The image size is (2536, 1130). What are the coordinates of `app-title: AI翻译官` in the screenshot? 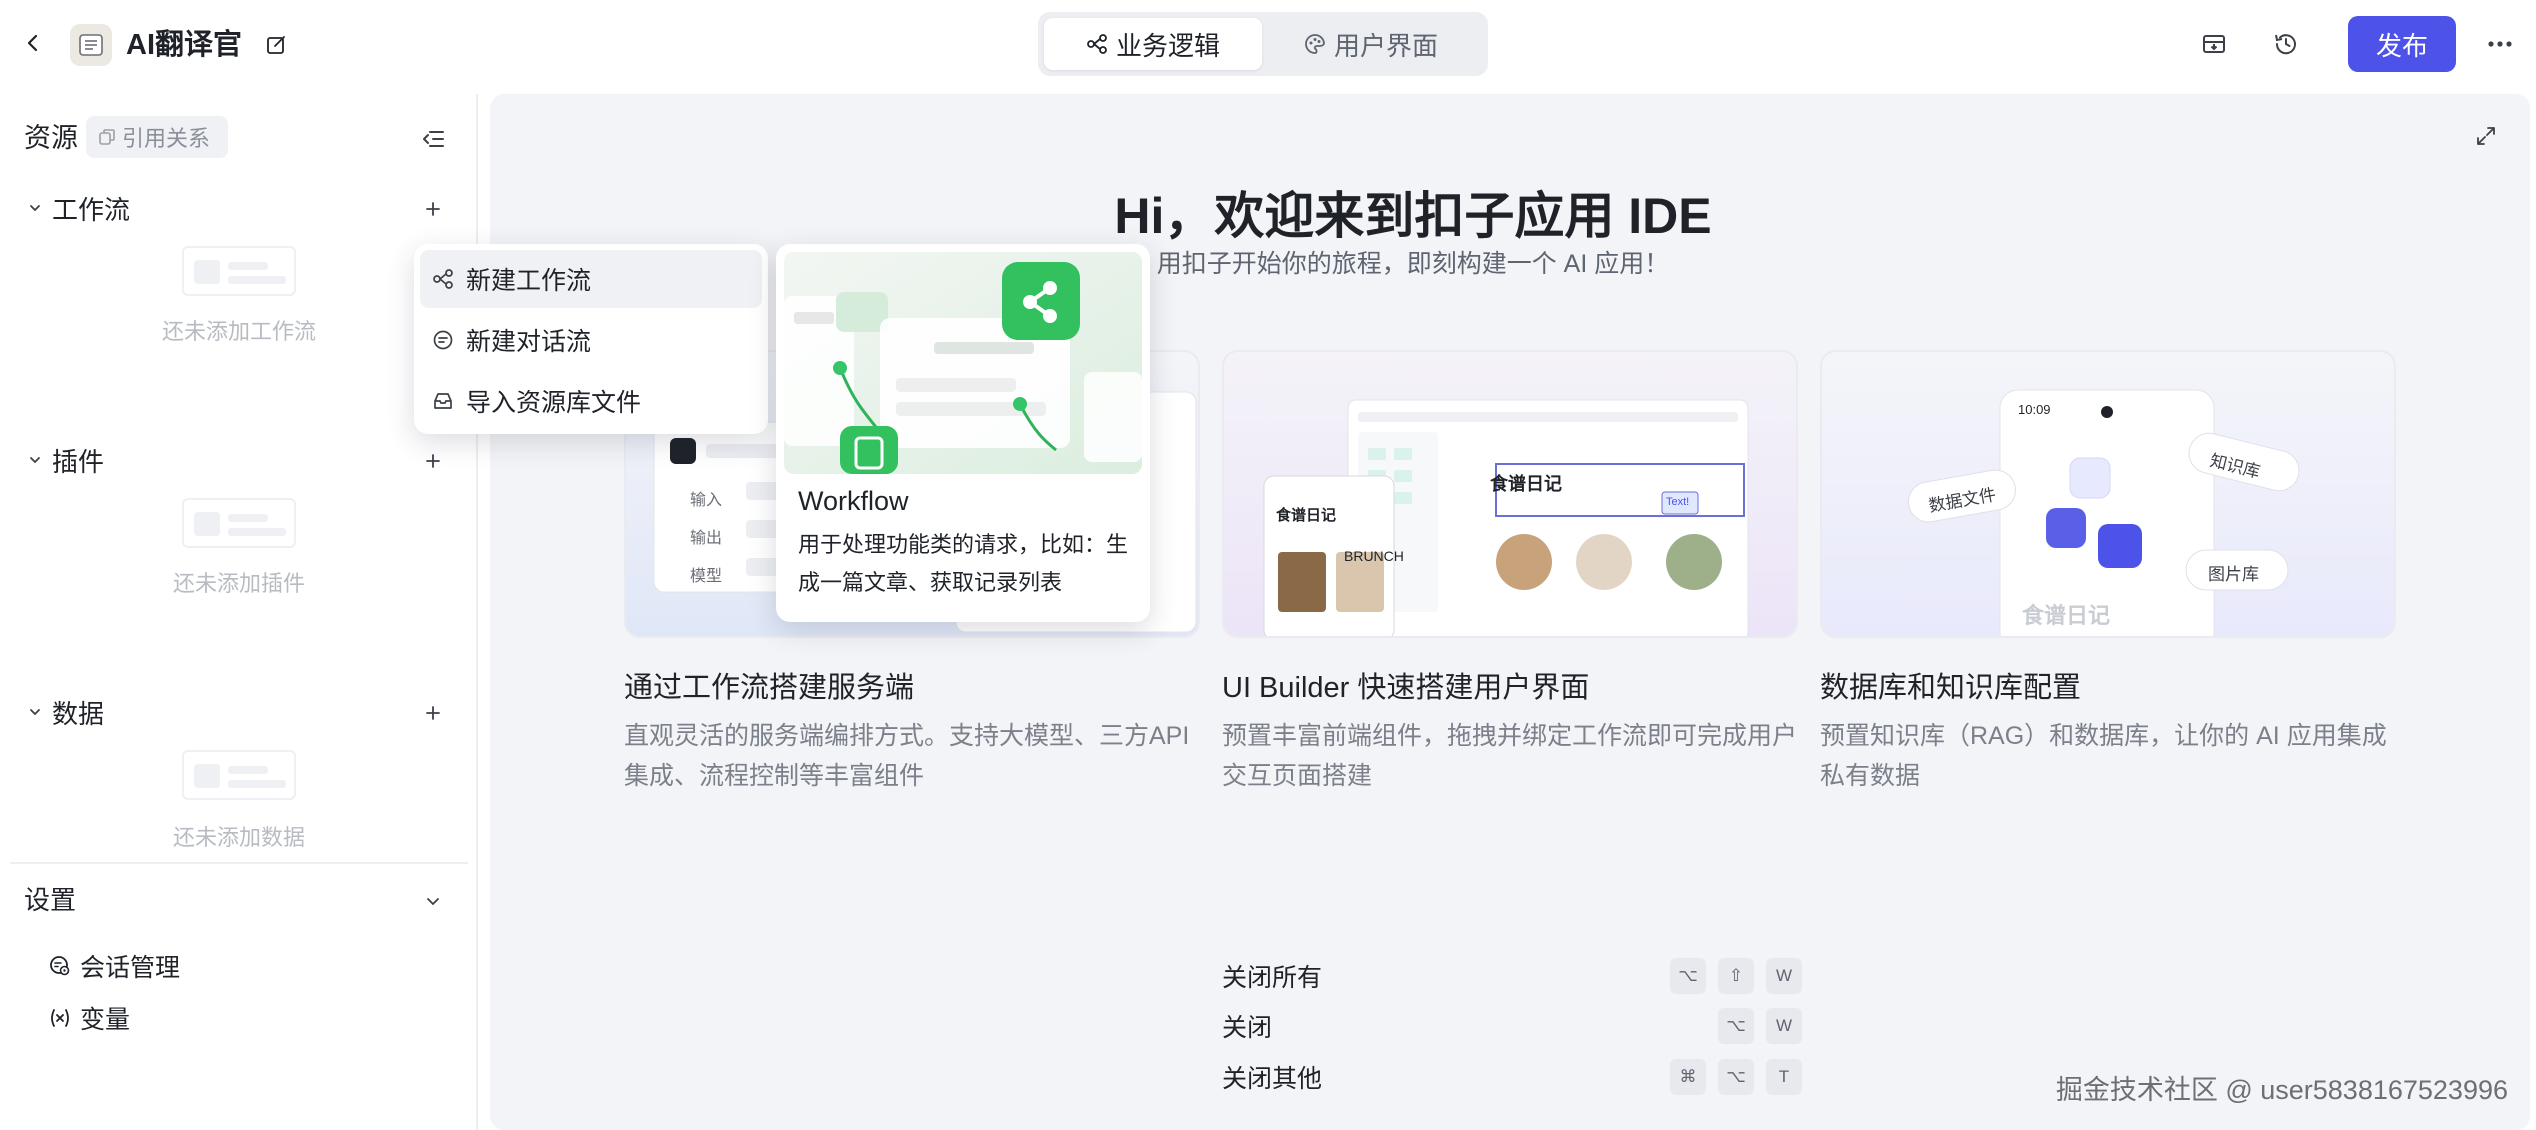 It's located at (184, 45).